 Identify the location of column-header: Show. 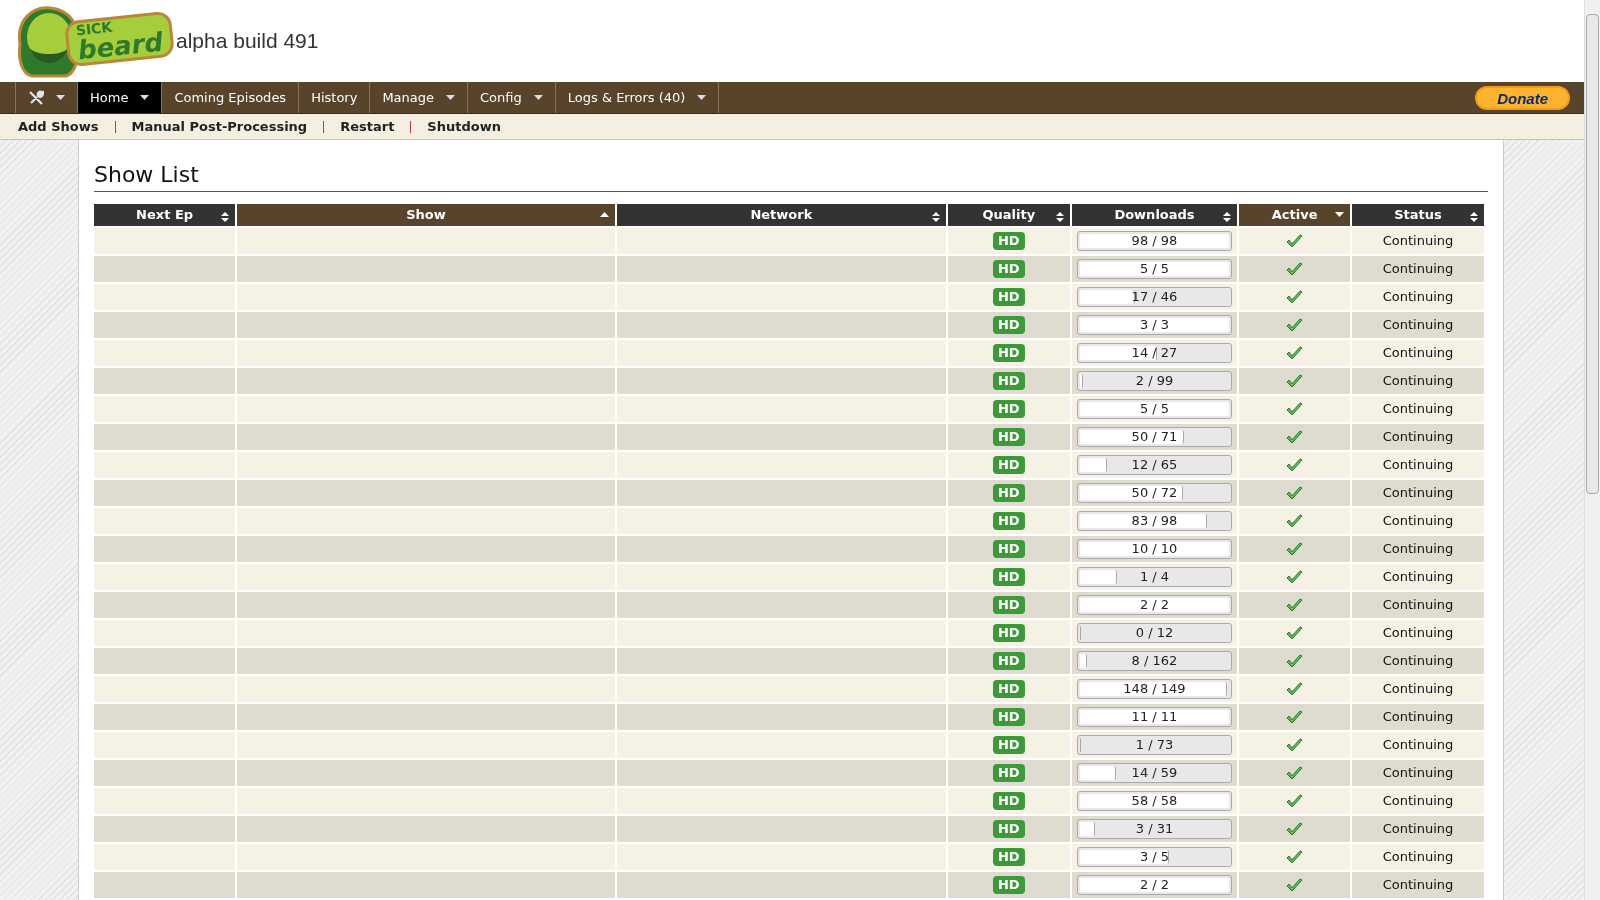
(426, 215).